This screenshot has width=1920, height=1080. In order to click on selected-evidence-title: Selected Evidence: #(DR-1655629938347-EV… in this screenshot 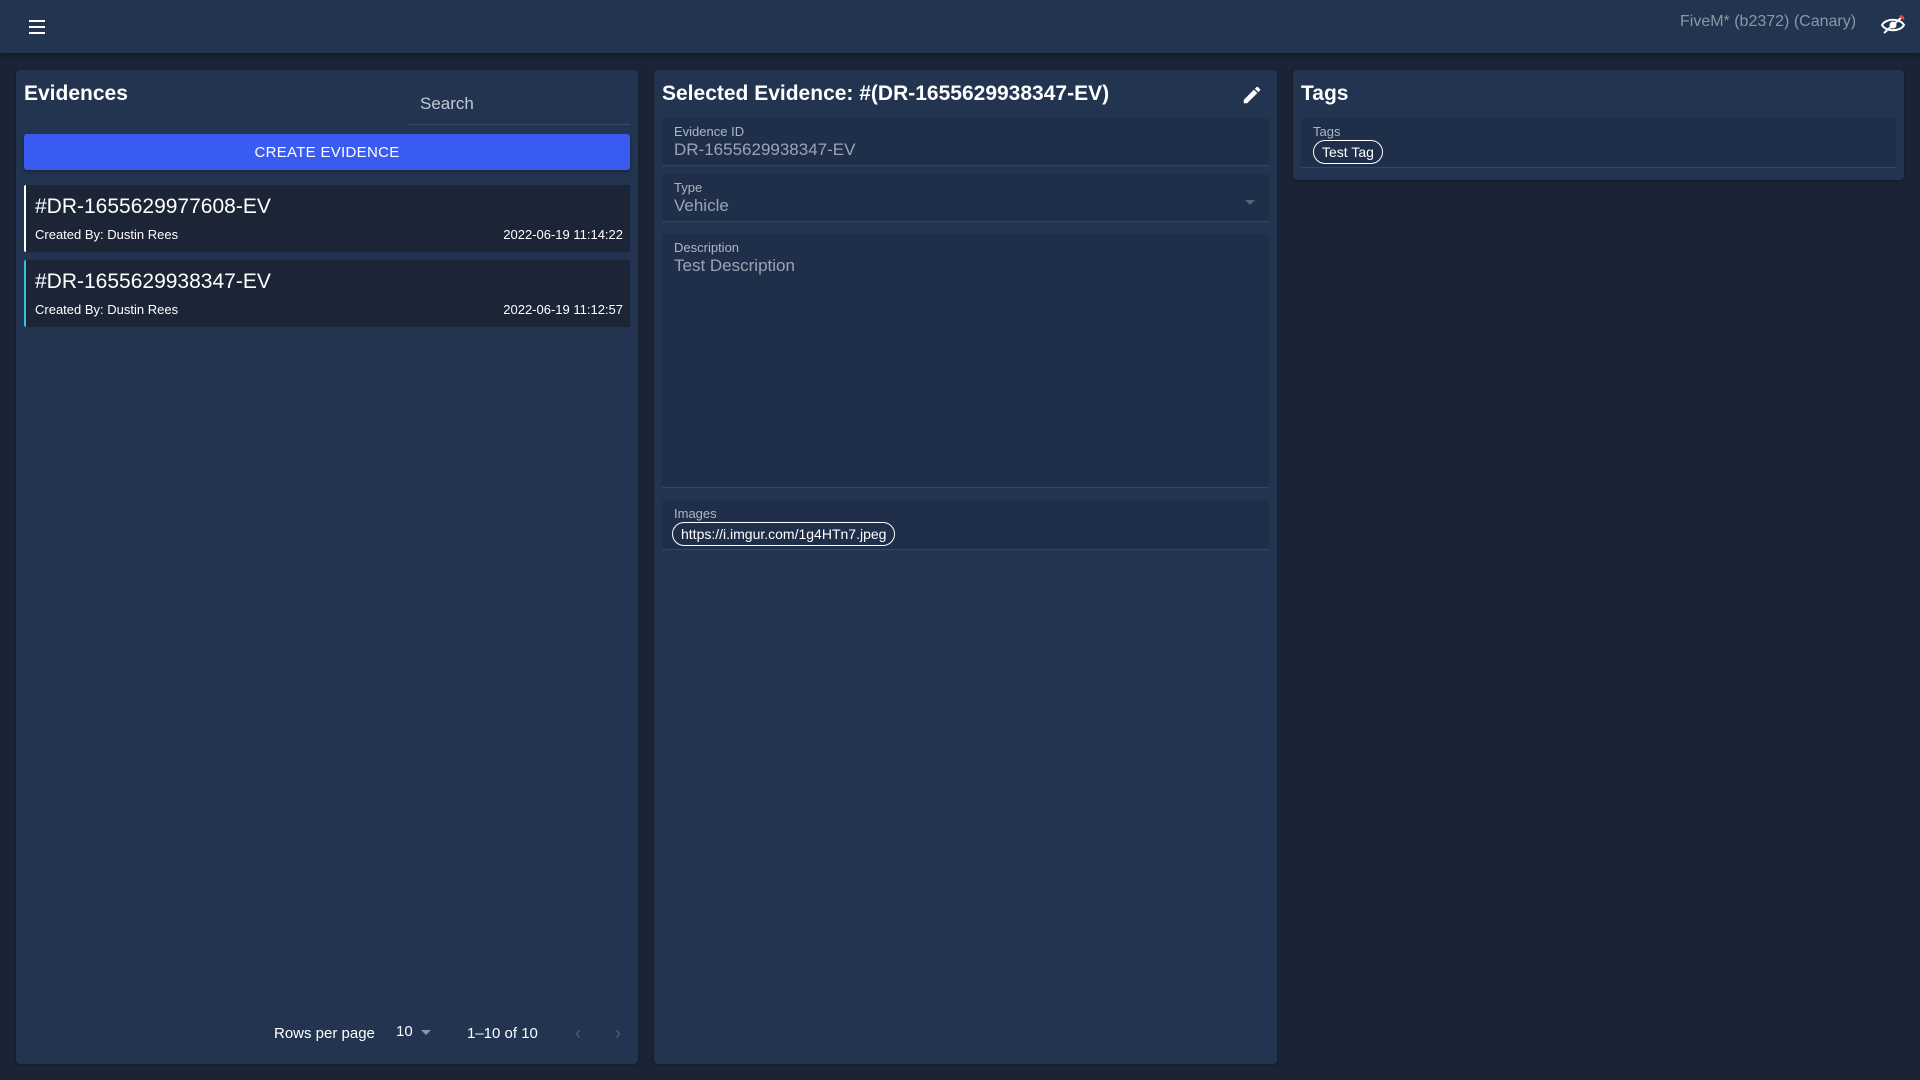, I will do `click(886, 93)`.